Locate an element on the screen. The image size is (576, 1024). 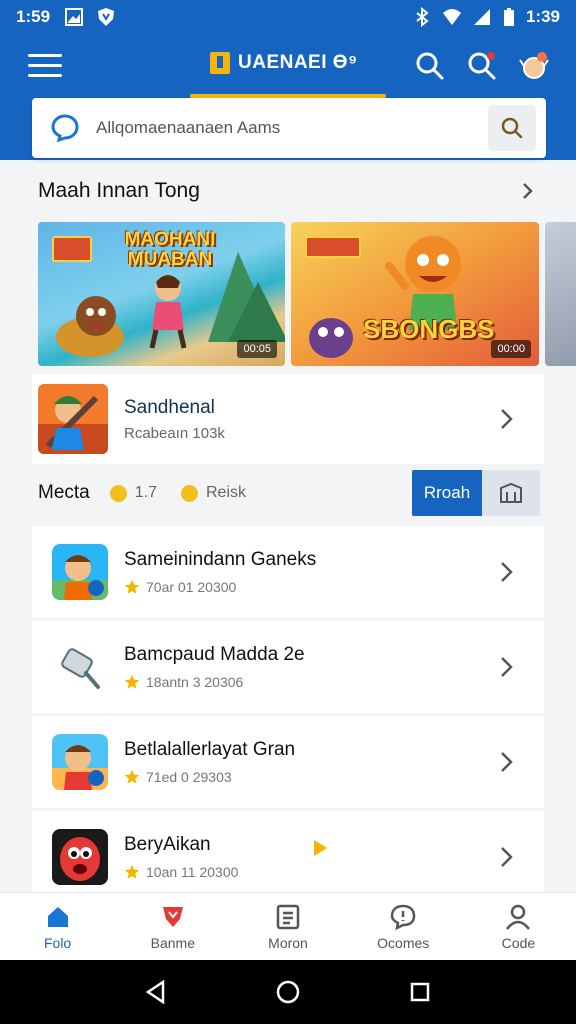
game-meta: 71ed 0 29303 is located at coordinates (209, 777).